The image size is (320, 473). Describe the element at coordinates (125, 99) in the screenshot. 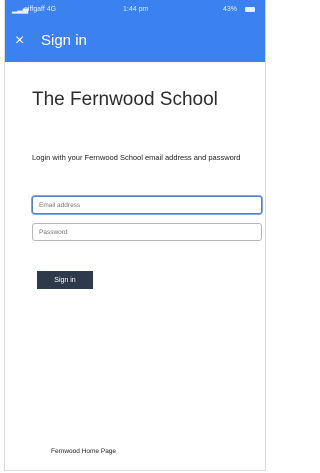

I see `organization-name: The Fernwood School` at that location.